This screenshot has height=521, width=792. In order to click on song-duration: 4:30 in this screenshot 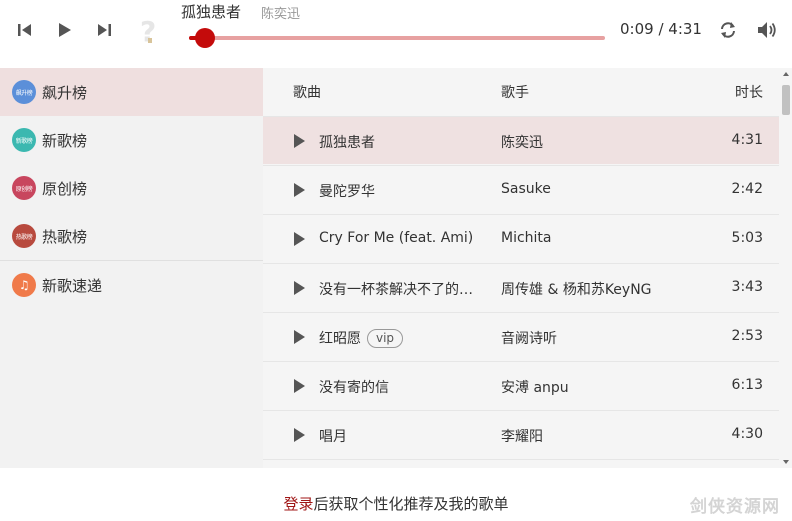, I will do `click(747, 434)`.